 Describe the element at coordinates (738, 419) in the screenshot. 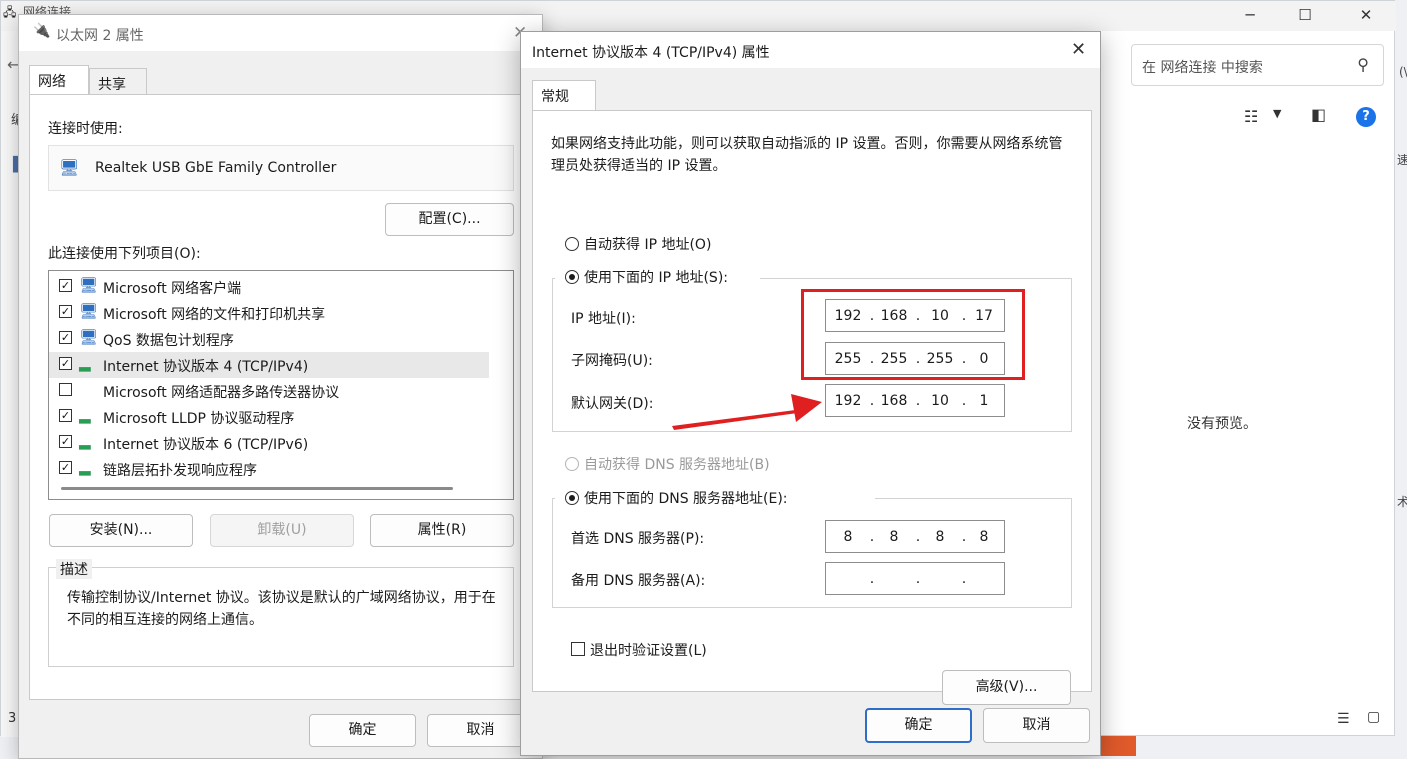

I see `arrow-shaft` at that location.